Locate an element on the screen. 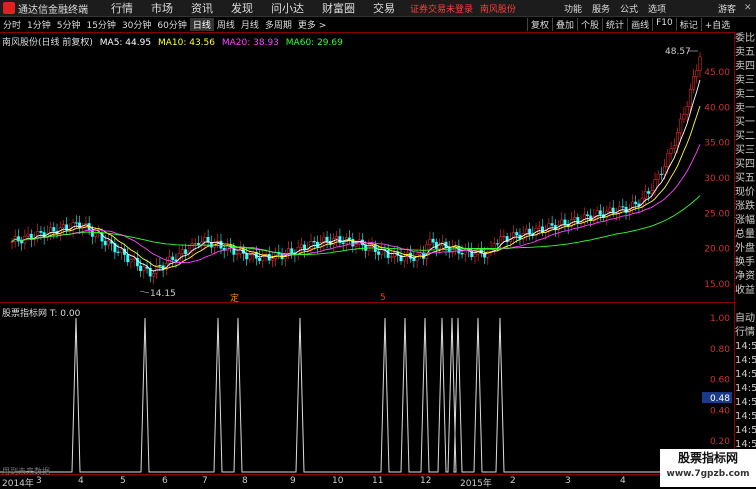  side-row: 买五 is located at coordinates (745, 178).